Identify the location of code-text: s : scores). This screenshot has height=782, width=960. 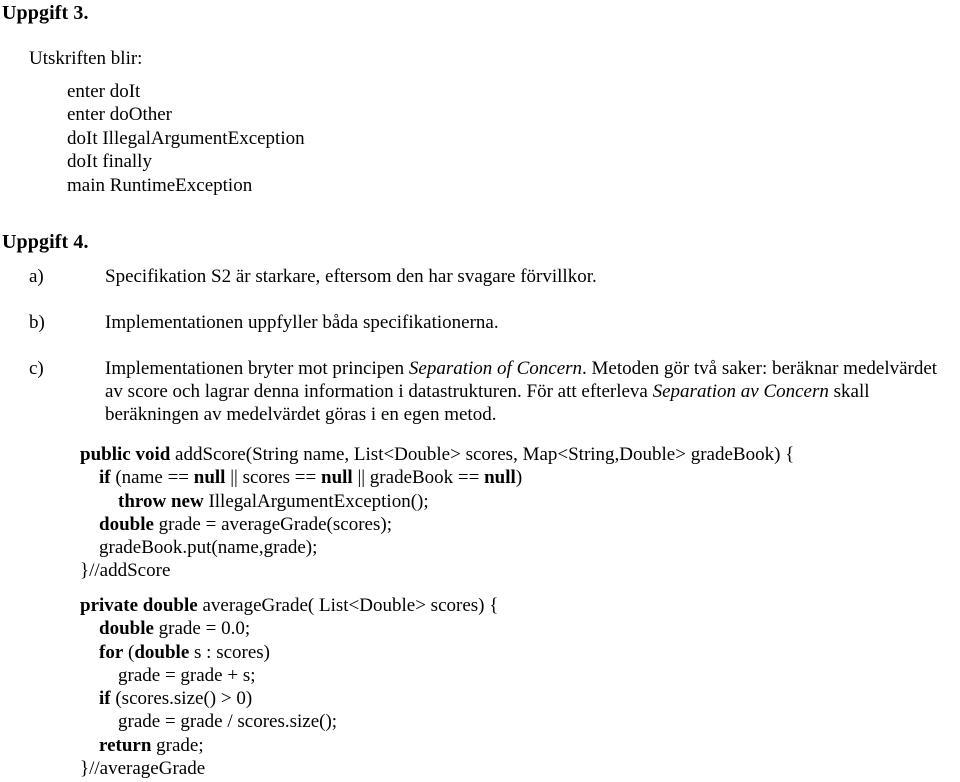
(229, 652).